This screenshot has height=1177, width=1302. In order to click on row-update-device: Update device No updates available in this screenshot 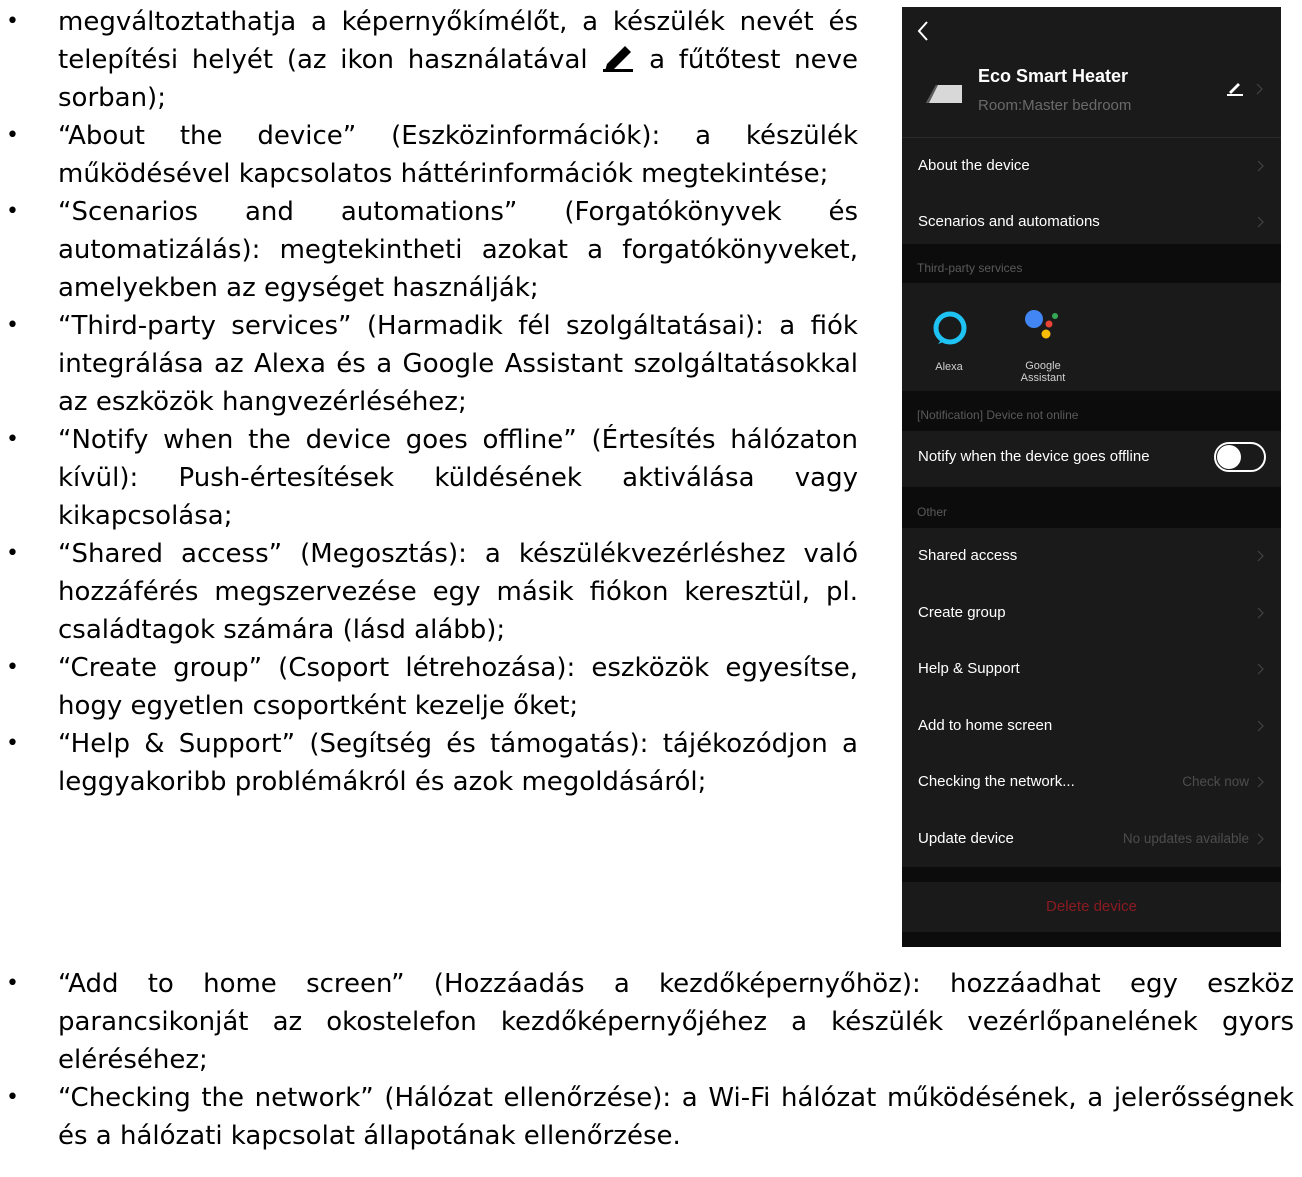, I will do `click(1091, 839)`.